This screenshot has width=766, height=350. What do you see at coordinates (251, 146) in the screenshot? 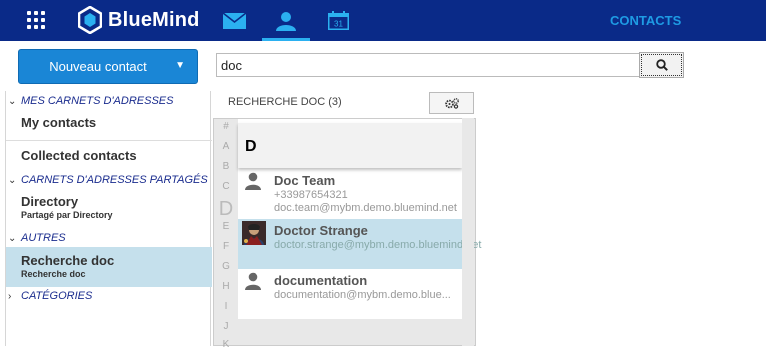
I see `group-letter: D` at bounding box center [251, 146].